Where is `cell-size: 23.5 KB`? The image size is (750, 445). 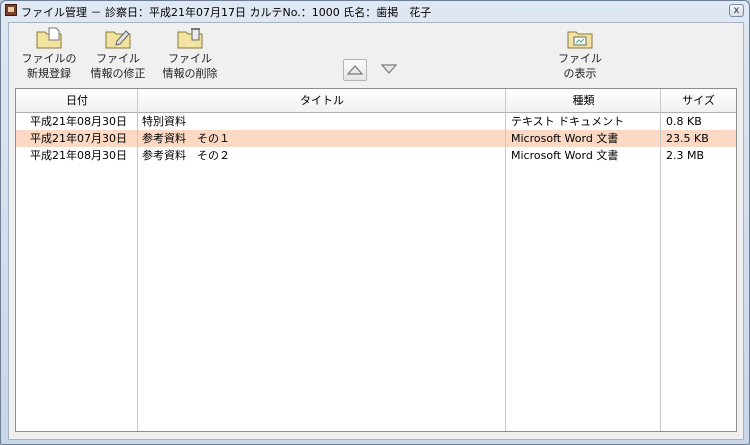 cell-size: 23.5 KB is located at coordinates (687, 138).